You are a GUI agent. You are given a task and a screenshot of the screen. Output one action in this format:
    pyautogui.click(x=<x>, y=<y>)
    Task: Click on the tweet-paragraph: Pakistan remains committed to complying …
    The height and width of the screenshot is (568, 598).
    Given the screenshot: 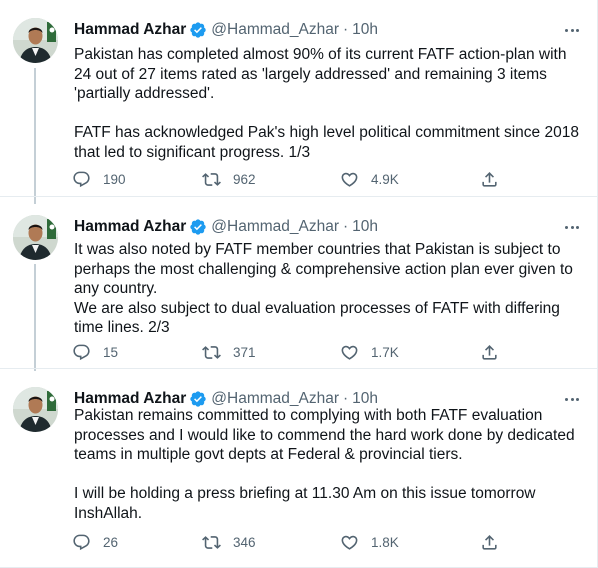 What is the action you would take?
    pyautogui.click(x=324, y=435)
    